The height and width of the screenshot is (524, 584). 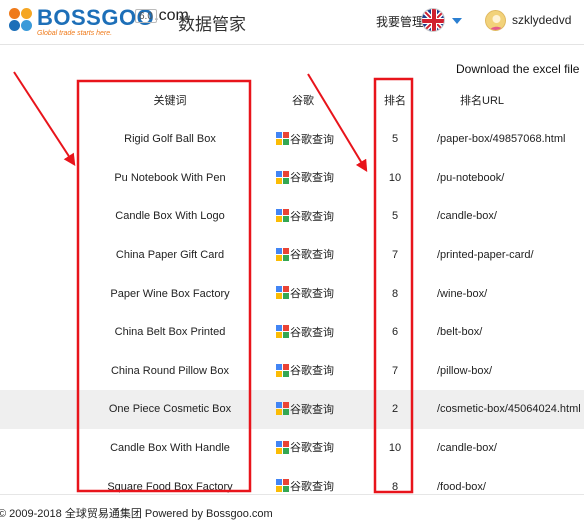 What do you see at coordinates (170, 216) in the screenshot?
I see `keyword-cell: Candle Box With Logo` at bounding box center [170, 216].